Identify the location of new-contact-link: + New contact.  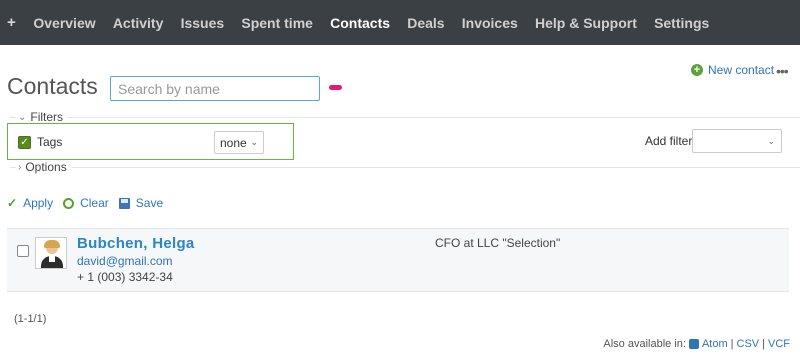
(732, 70).